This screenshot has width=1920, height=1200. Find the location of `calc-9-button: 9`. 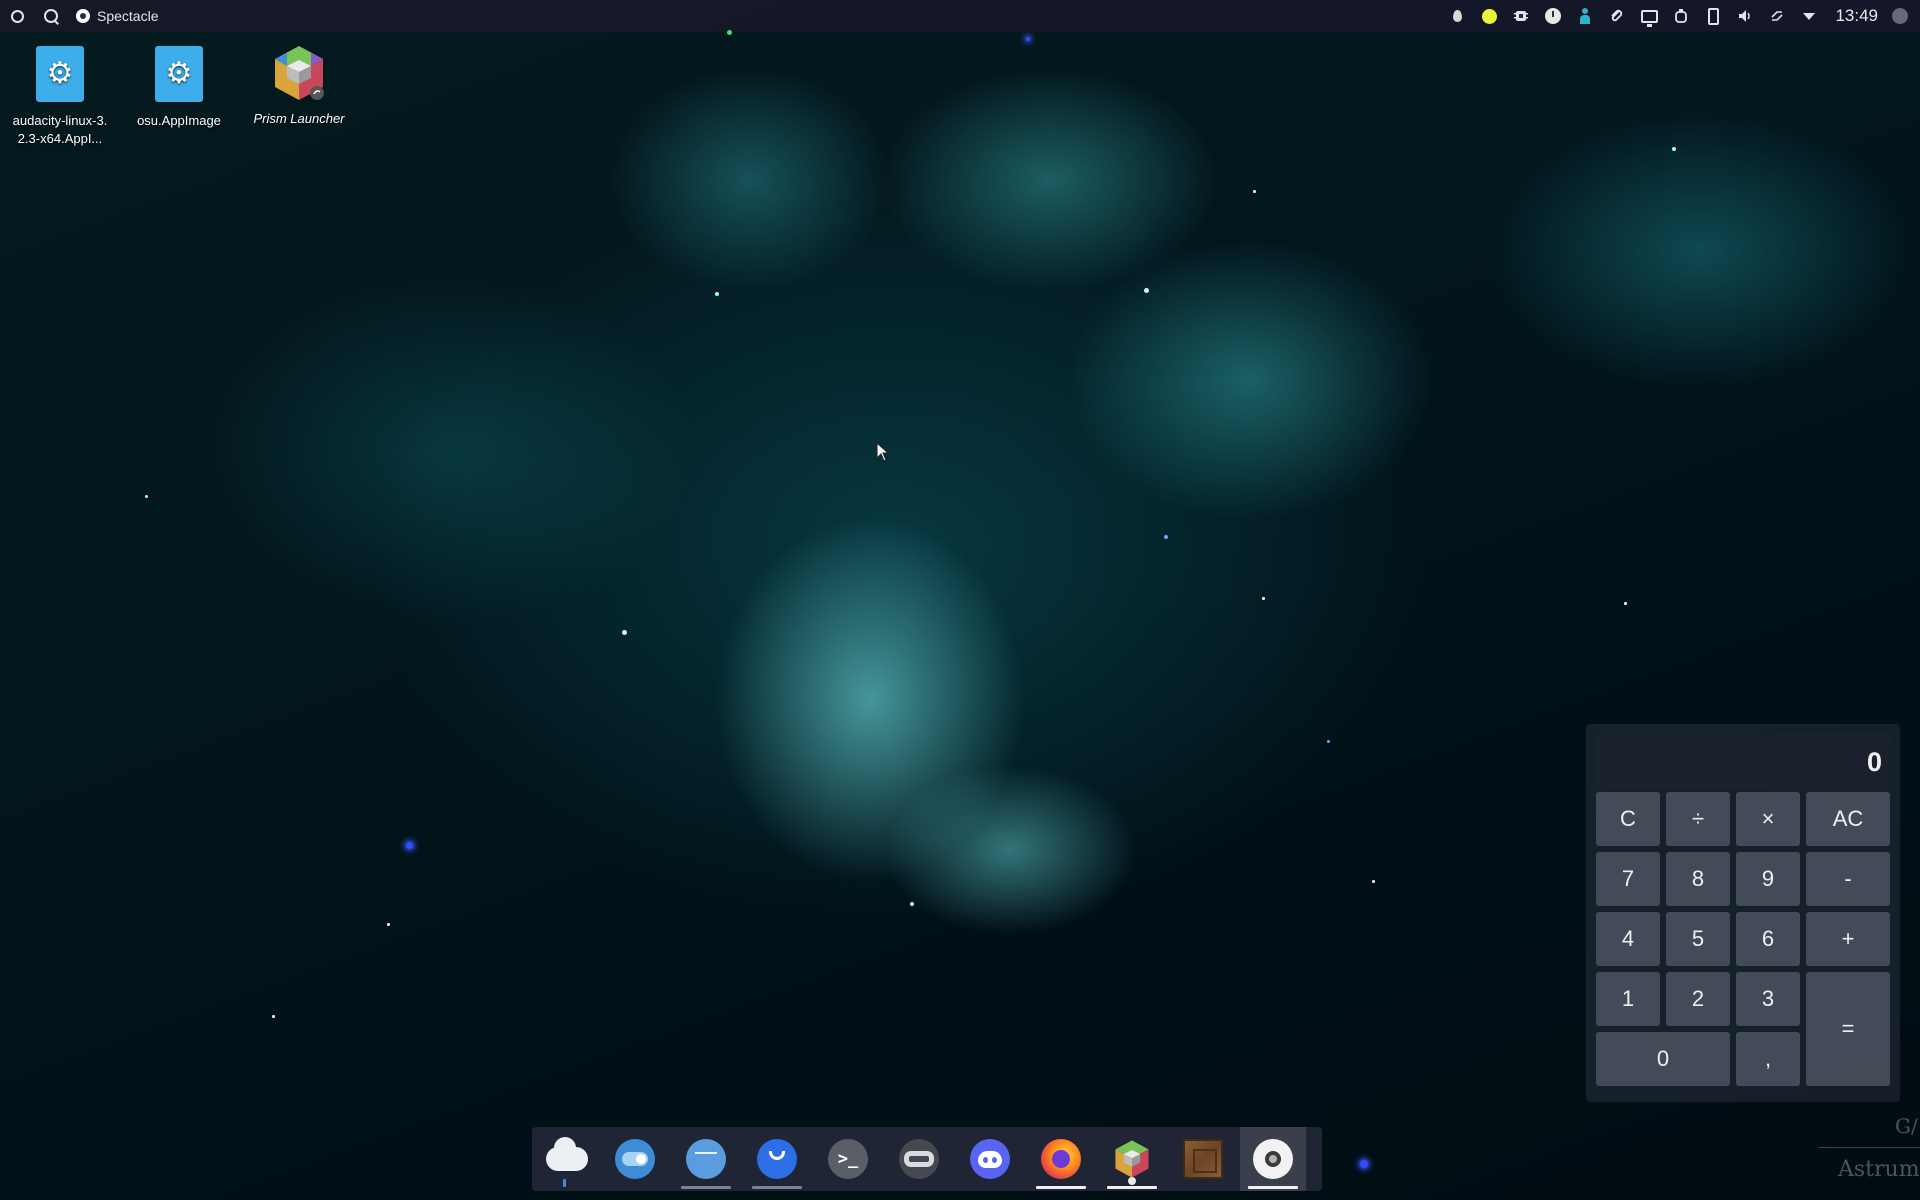

calc-9-button: 9 is located at coordinates (1768, 879).